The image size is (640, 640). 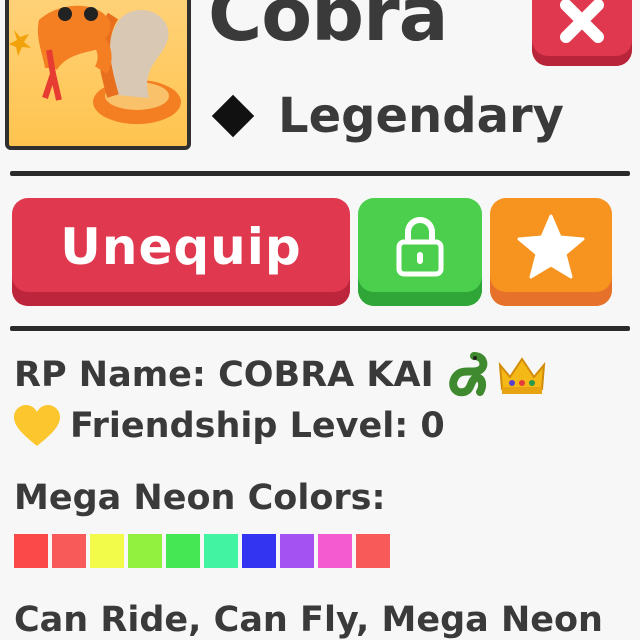 What do you see at coordinates (181, 247) in the screenshot?
I see `unequip-button-label: Unequip` at bounding box center [181, 247].